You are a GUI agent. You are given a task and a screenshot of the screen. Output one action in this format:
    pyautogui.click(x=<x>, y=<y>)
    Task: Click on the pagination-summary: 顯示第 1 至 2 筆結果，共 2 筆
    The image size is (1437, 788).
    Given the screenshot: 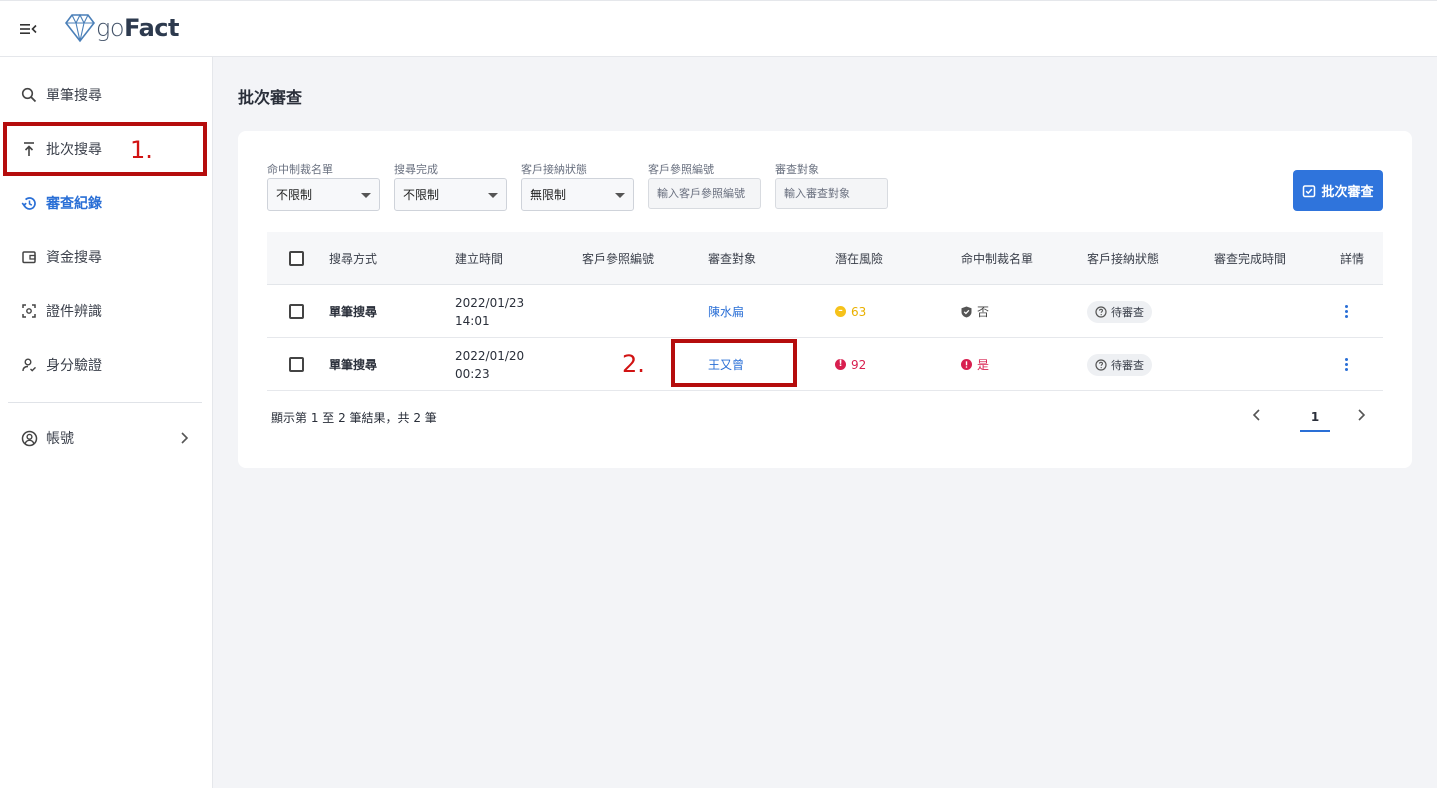 What is the action you would take?
    pyautogui.click(x=354, y=418)
    